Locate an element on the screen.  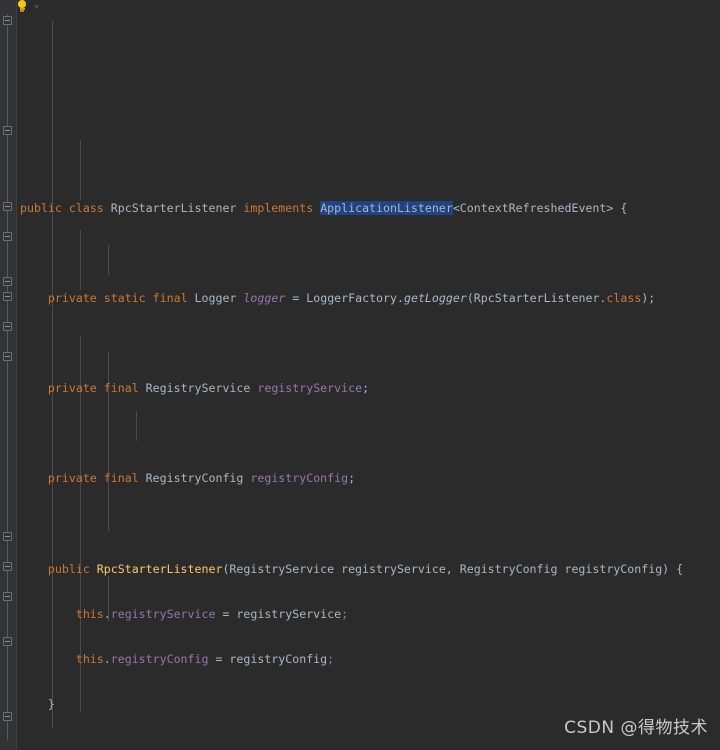
fold-guide-line is located at coordinates (7, 377).